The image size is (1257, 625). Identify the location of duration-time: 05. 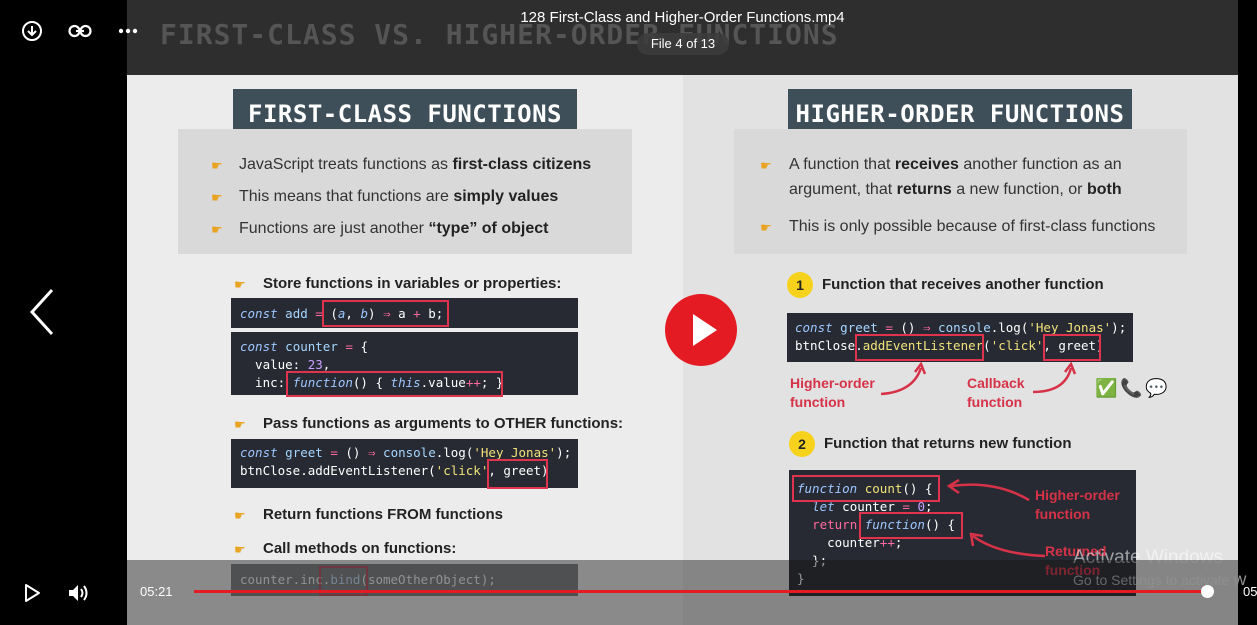
(1250, 591).